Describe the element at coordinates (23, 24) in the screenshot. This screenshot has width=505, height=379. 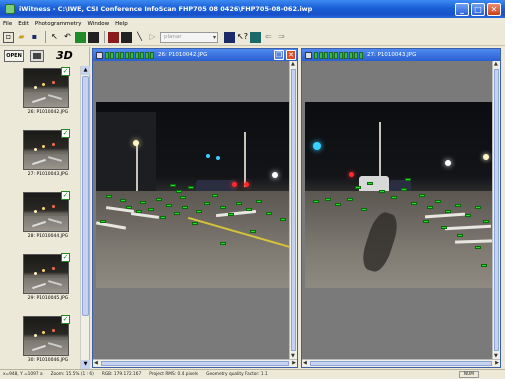
I see `menu-edit: Edit` at that location.